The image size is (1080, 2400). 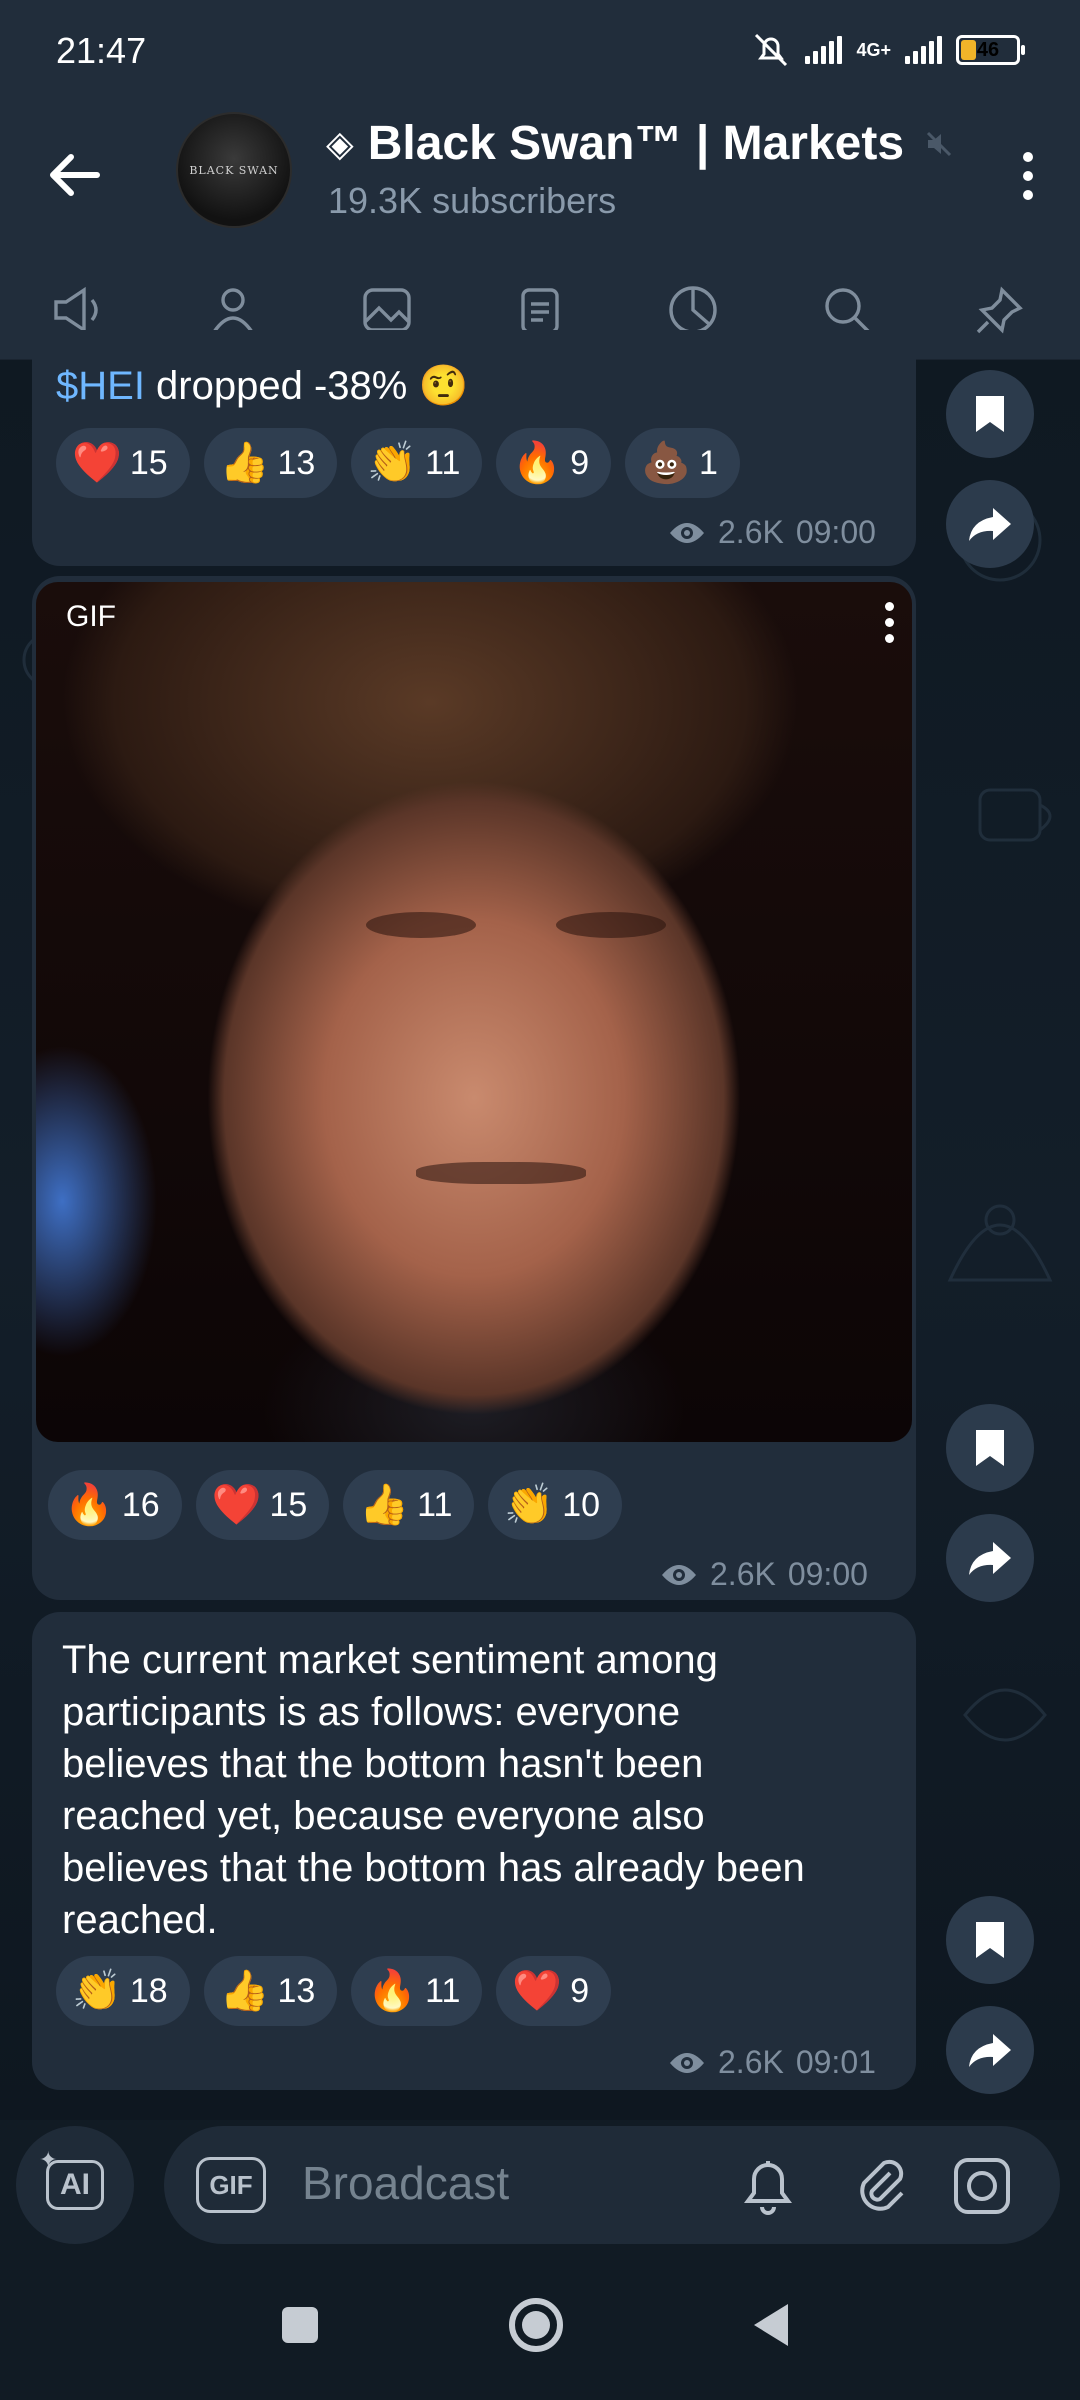 I want to click on battery-percent: 46, so click(x=988, y=49).